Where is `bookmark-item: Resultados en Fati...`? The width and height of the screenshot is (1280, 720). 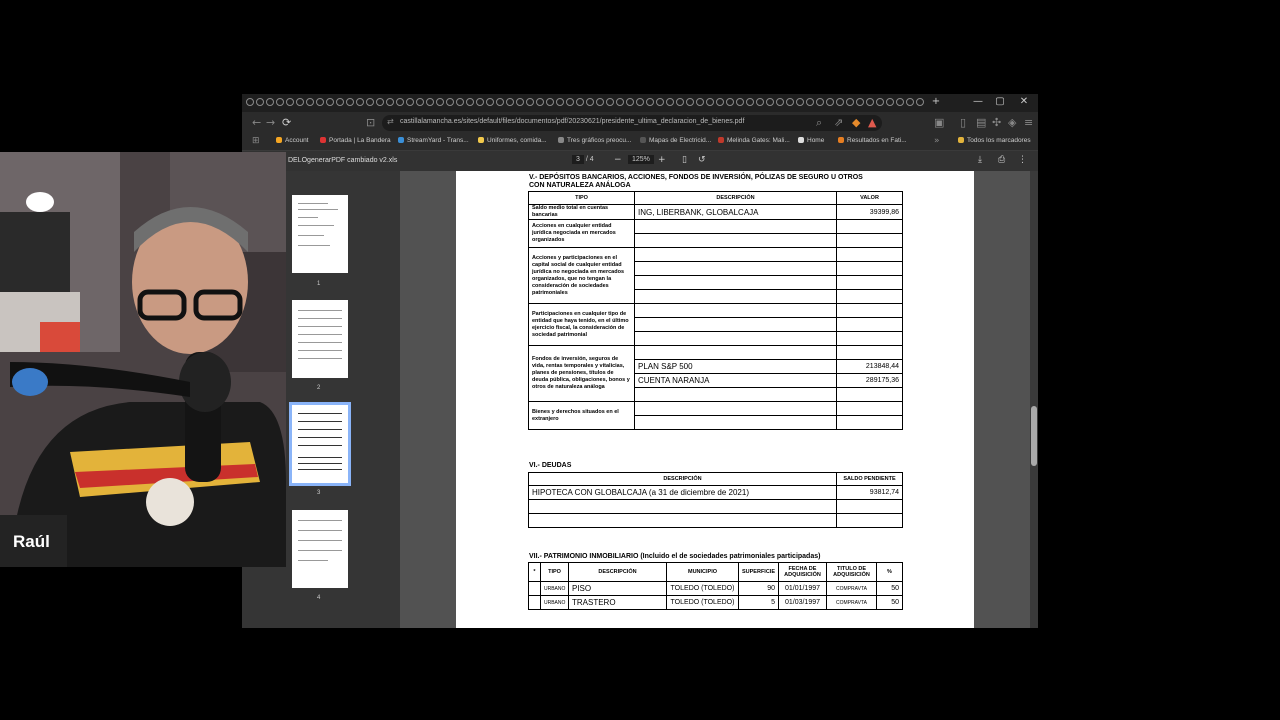 bookmark-item: Resultados en Fati... is located at coordinates (872, 140).